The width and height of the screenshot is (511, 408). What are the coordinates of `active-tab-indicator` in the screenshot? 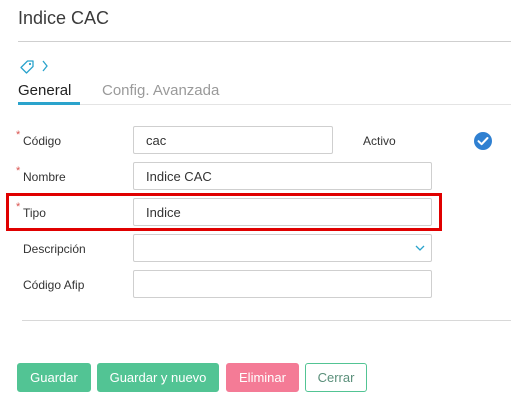 It's located at (49, 103).